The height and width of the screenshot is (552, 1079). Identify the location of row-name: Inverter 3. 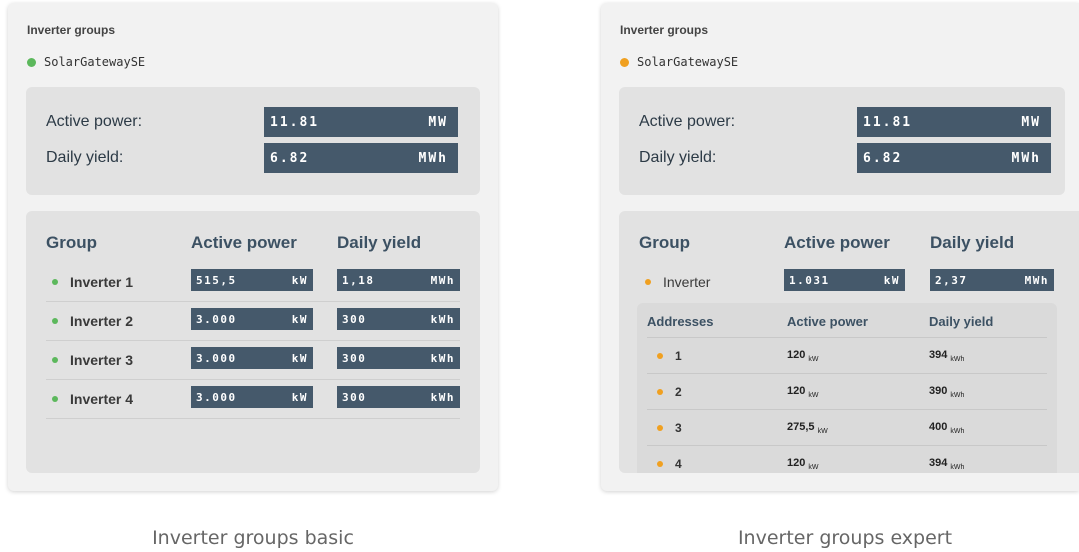
(92, 360).